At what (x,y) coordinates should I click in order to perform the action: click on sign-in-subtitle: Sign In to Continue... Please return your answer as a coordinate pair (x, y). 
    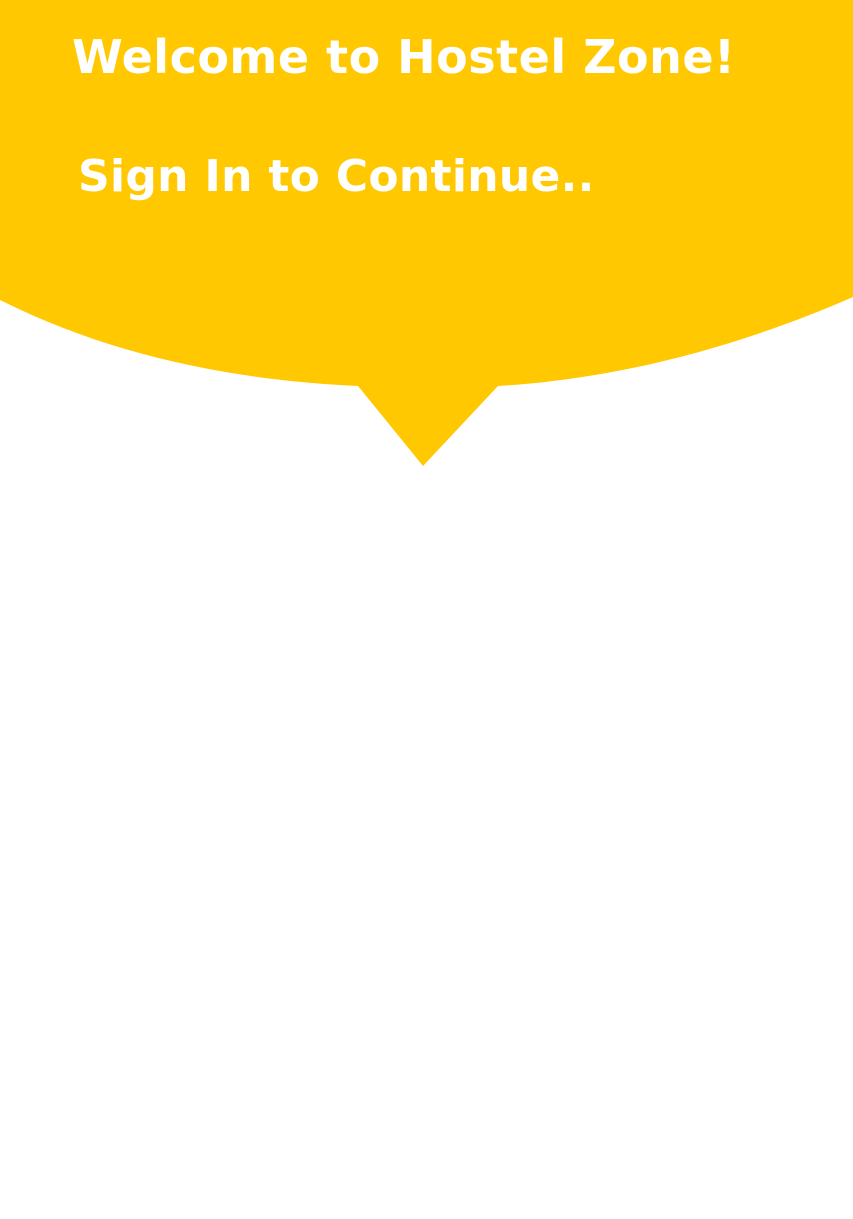
    Looking at the image, I should click on (336, 176).